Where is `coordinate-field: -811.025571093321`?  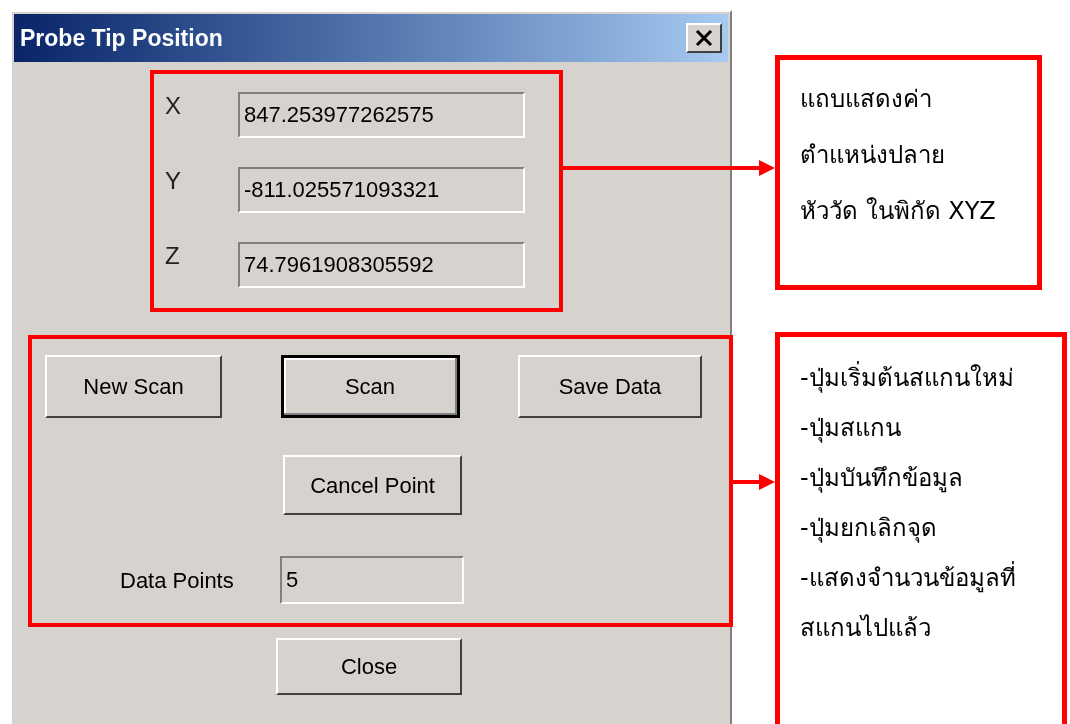
coordinate-field: -811.025571093321 is located at coordinates (381, 190).